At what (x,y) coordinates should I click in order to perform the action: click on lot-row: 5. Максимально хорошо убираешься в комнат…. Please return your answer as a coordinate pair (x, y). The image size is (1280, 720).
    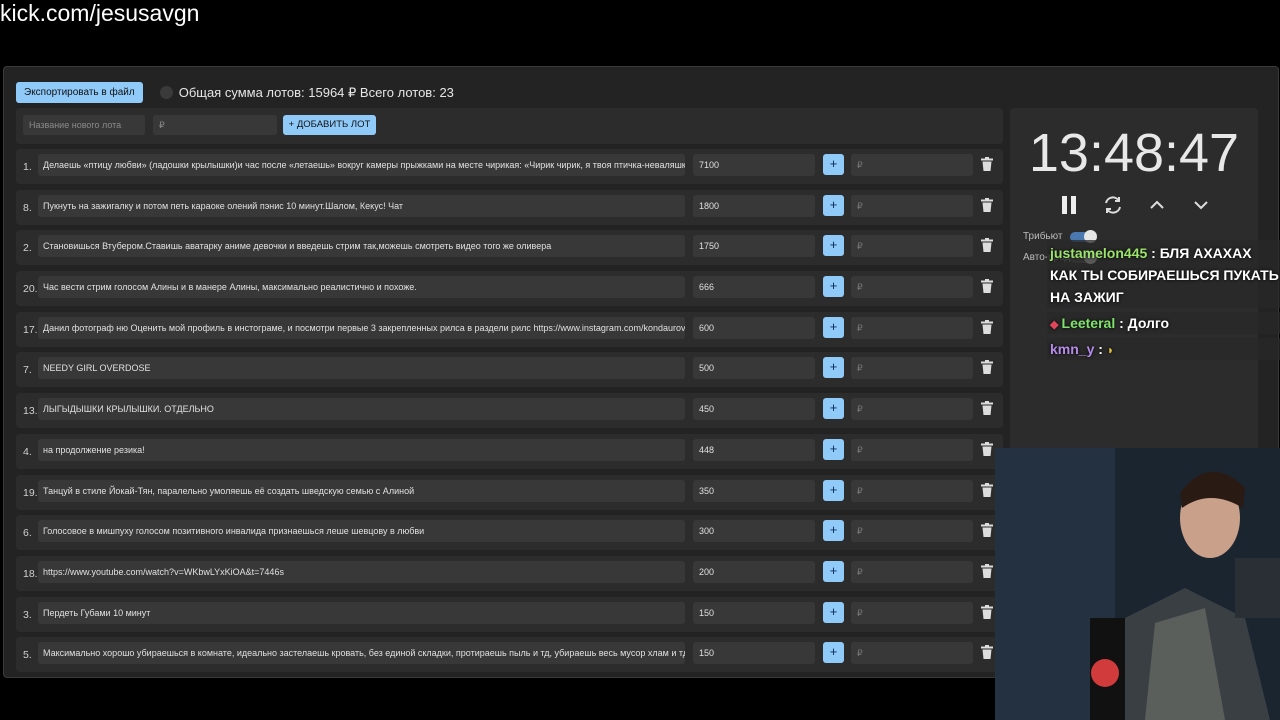
    Looking at the image, I should click on (509, 655).